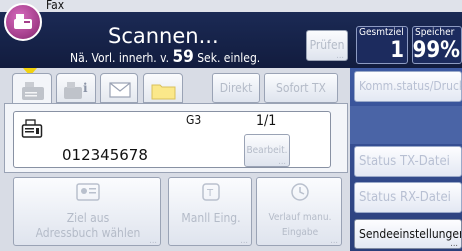 Image resolution: width=462 pixels, height=251 pixels. Describe the element at coordinates (408, 197) in the screenshot. I see `rx-file-status-button: Status RX-Datei` at that location.